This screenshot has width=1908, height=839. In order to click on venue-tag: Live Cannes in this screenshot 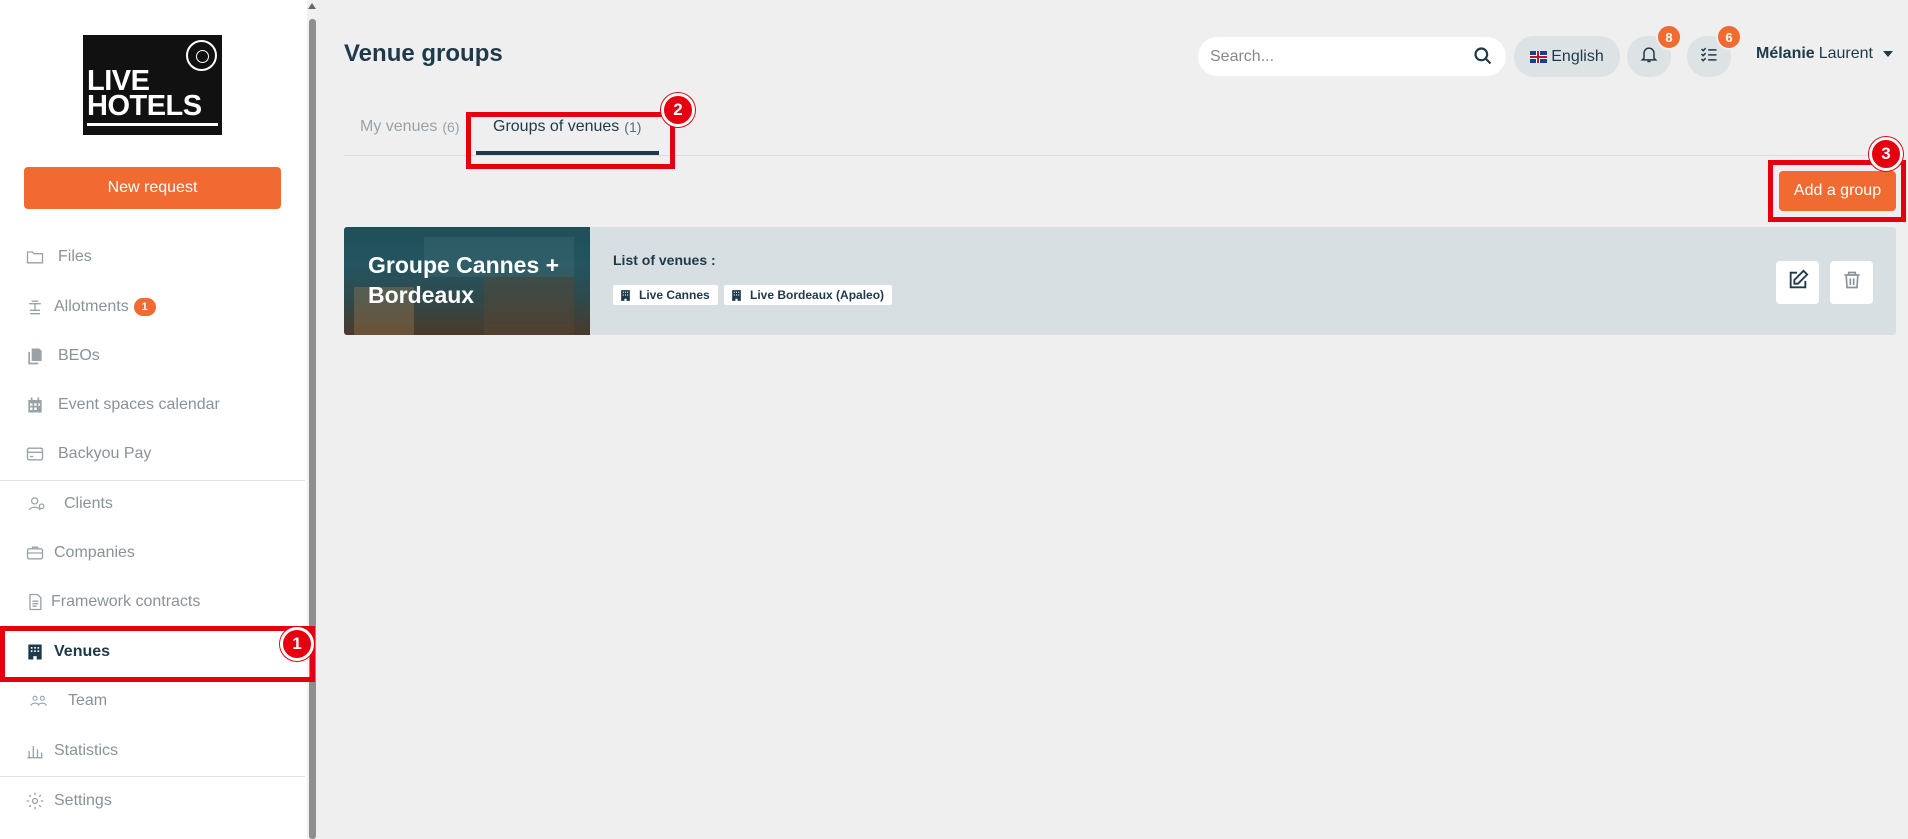, I will do `click(665, 295)`.